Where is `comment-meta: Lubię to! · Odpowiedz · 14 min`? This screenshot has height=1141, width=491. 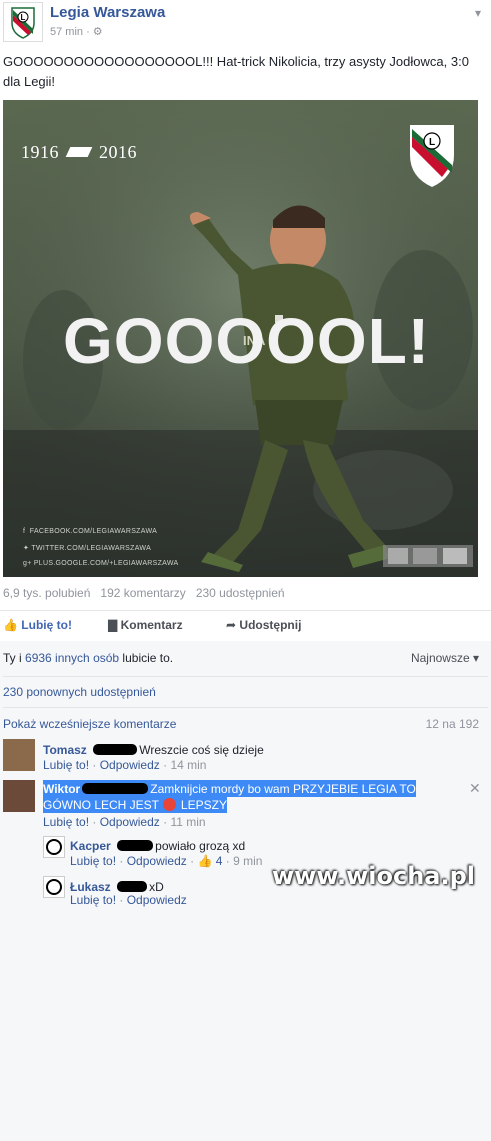 comment-meta: Lubię to! · Odpowiedz · 14 min is located at coordinates (125, 765).